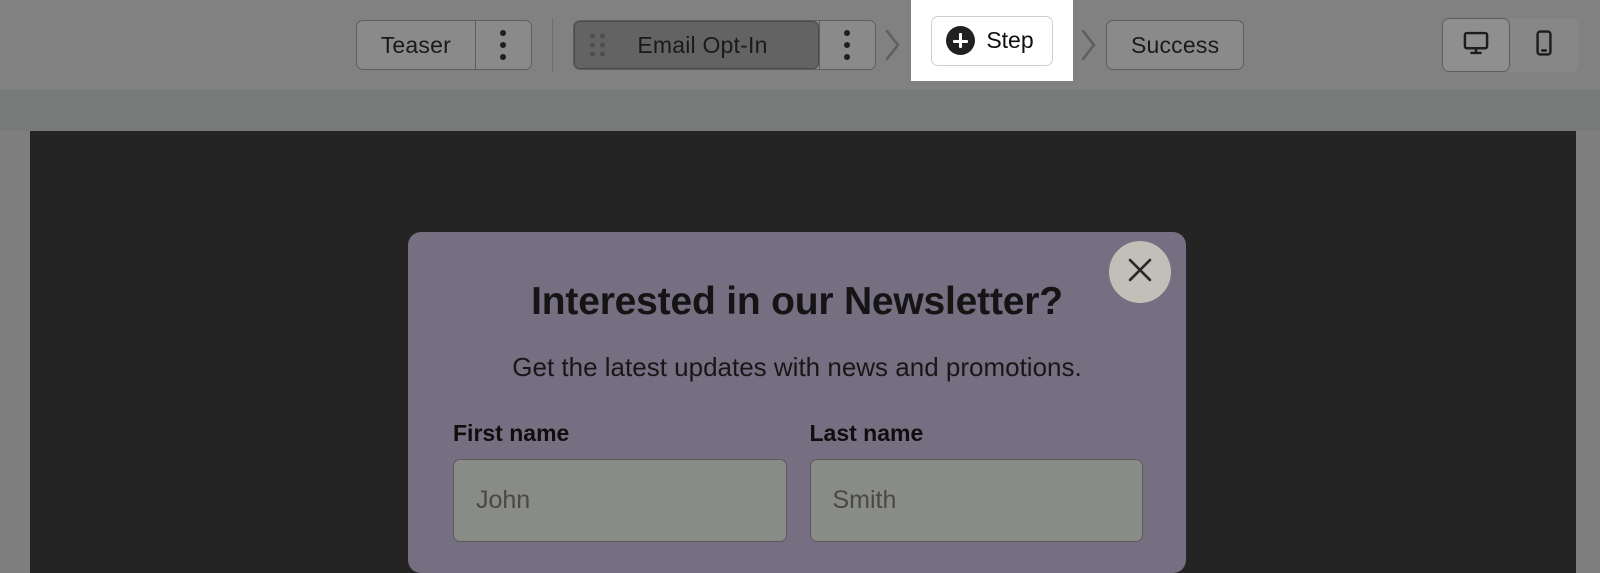  I want to click on step-item-teaser: Teaser, so click(443, 45).